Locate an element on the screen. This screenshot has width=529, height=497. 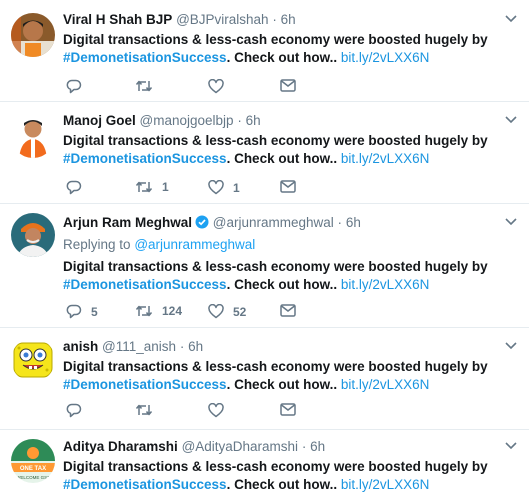
username: @manojgoelbjp is located at coordinates (187, 120).